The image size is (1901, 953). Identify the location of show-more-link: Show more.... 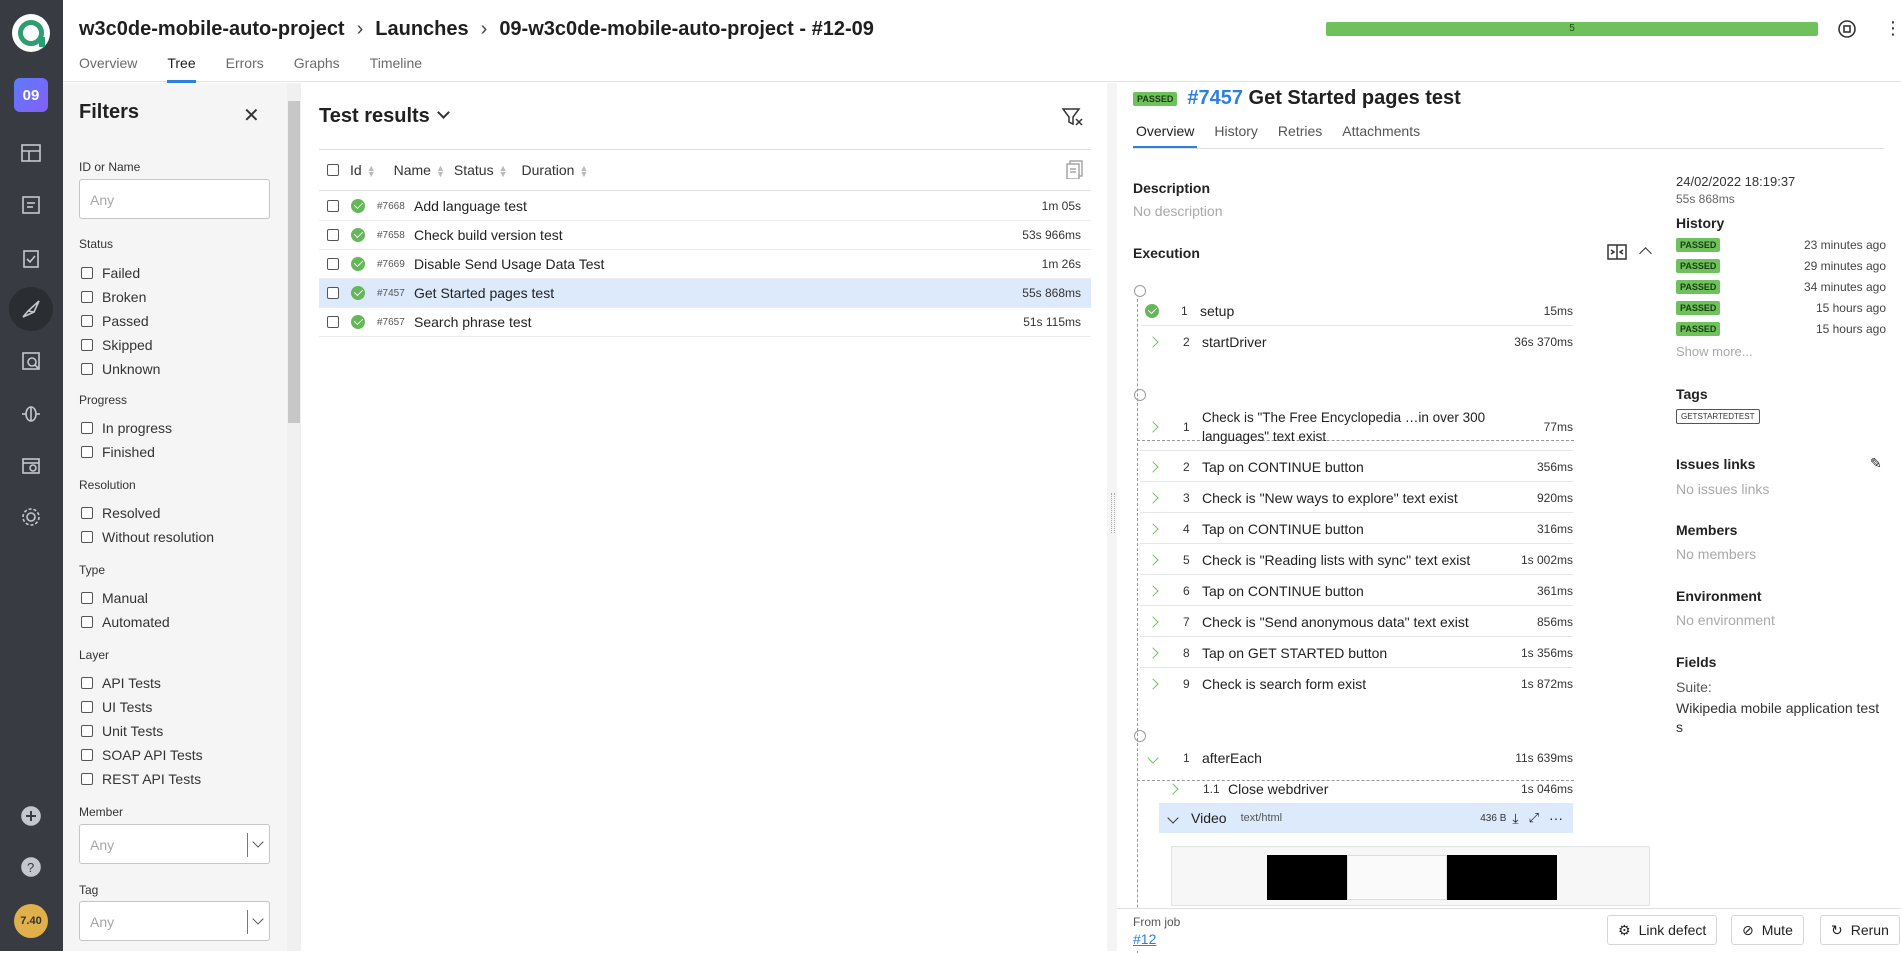
(1714, 351).